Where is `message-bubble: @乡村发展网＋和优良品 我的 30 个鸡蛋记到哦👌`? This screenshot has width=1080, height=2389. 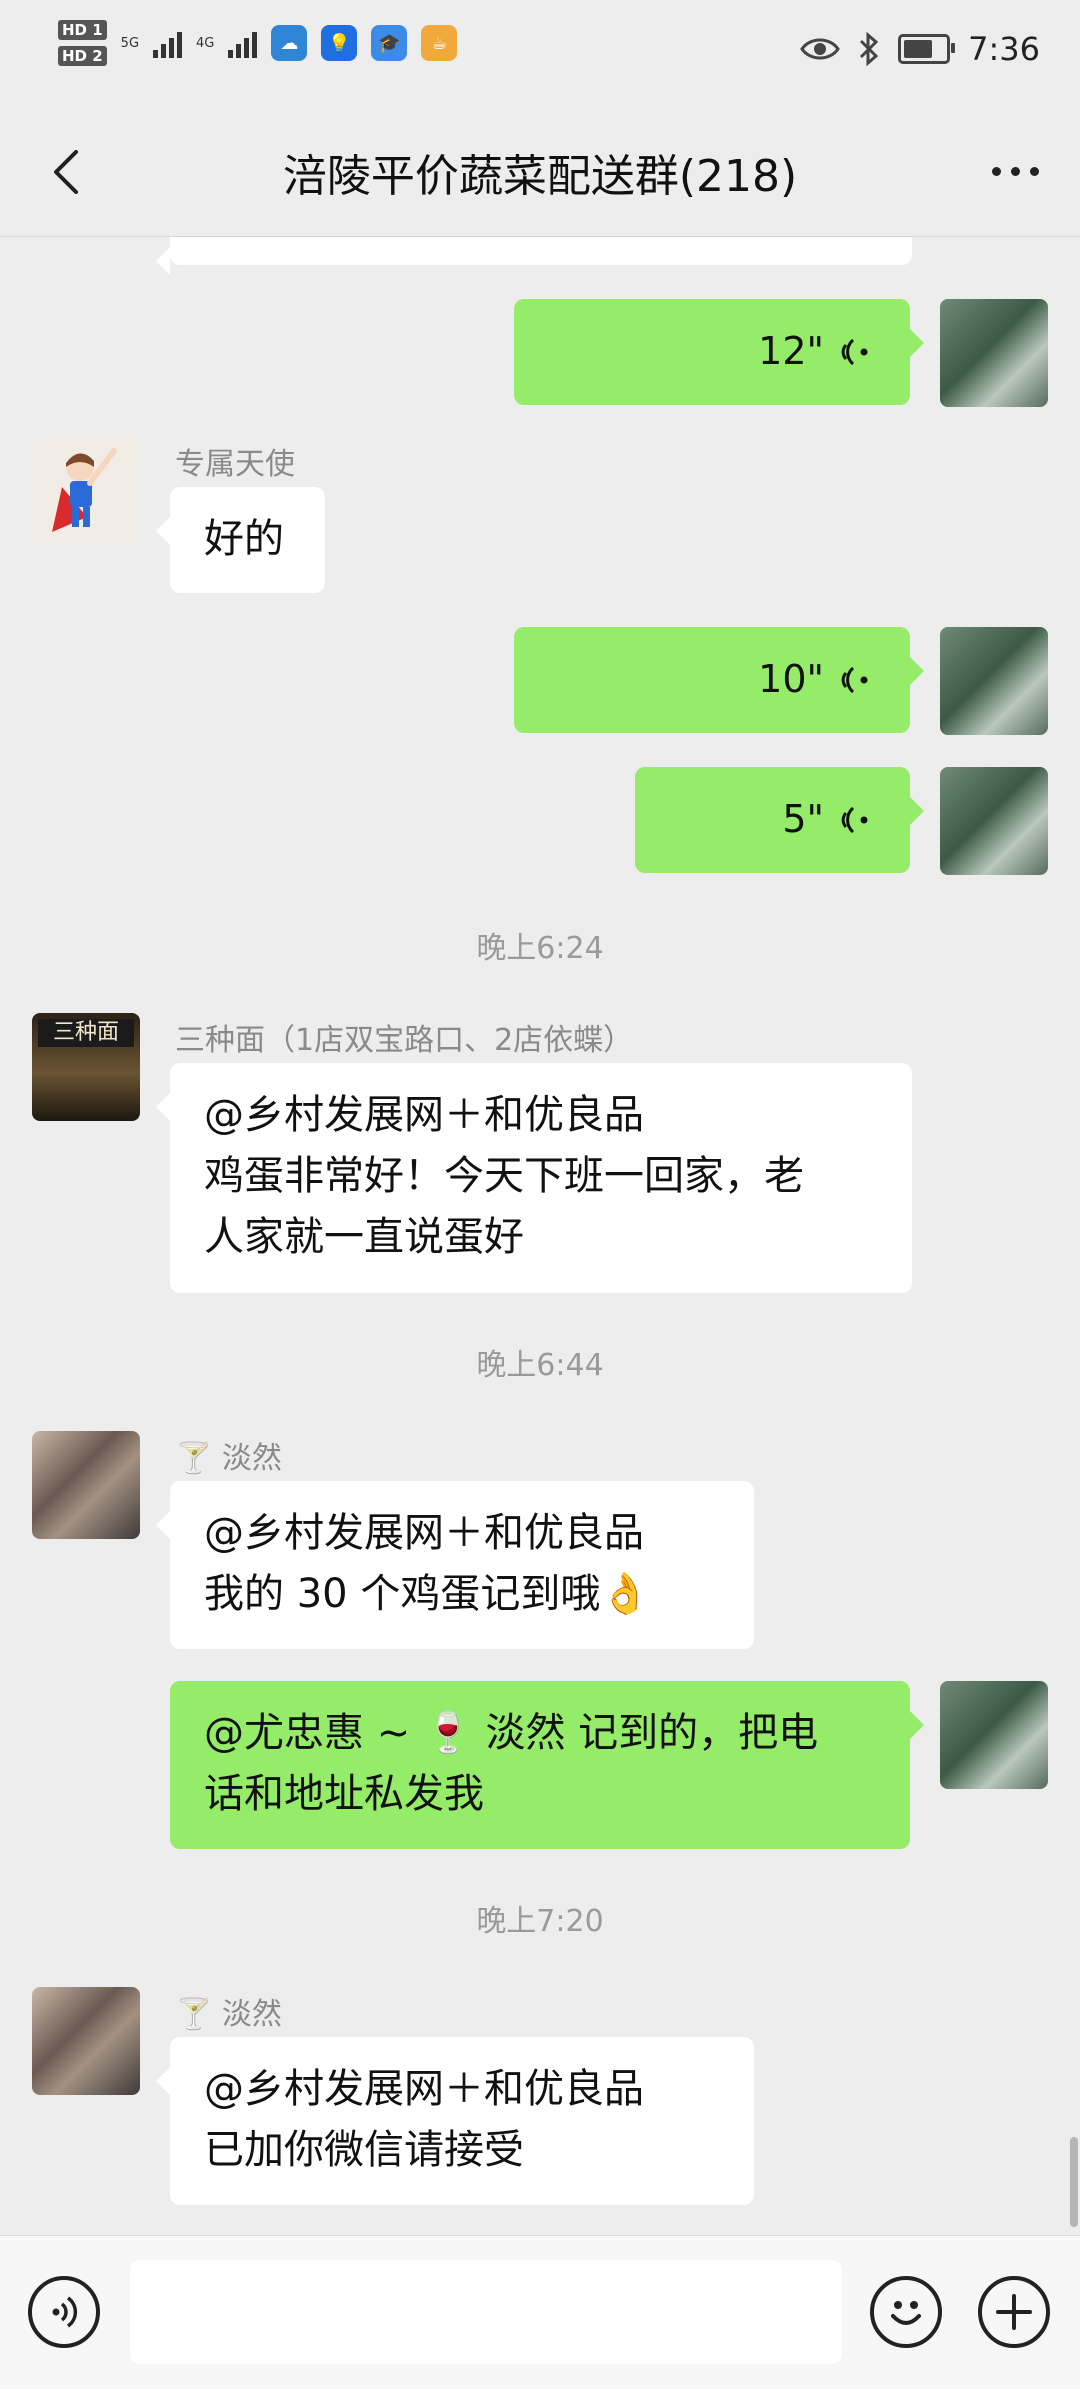
message-bubble: @乡村发展网＋和优良品 我的 30 个鸡蛋记到哦👌 is located at coordinates (455, 1565).